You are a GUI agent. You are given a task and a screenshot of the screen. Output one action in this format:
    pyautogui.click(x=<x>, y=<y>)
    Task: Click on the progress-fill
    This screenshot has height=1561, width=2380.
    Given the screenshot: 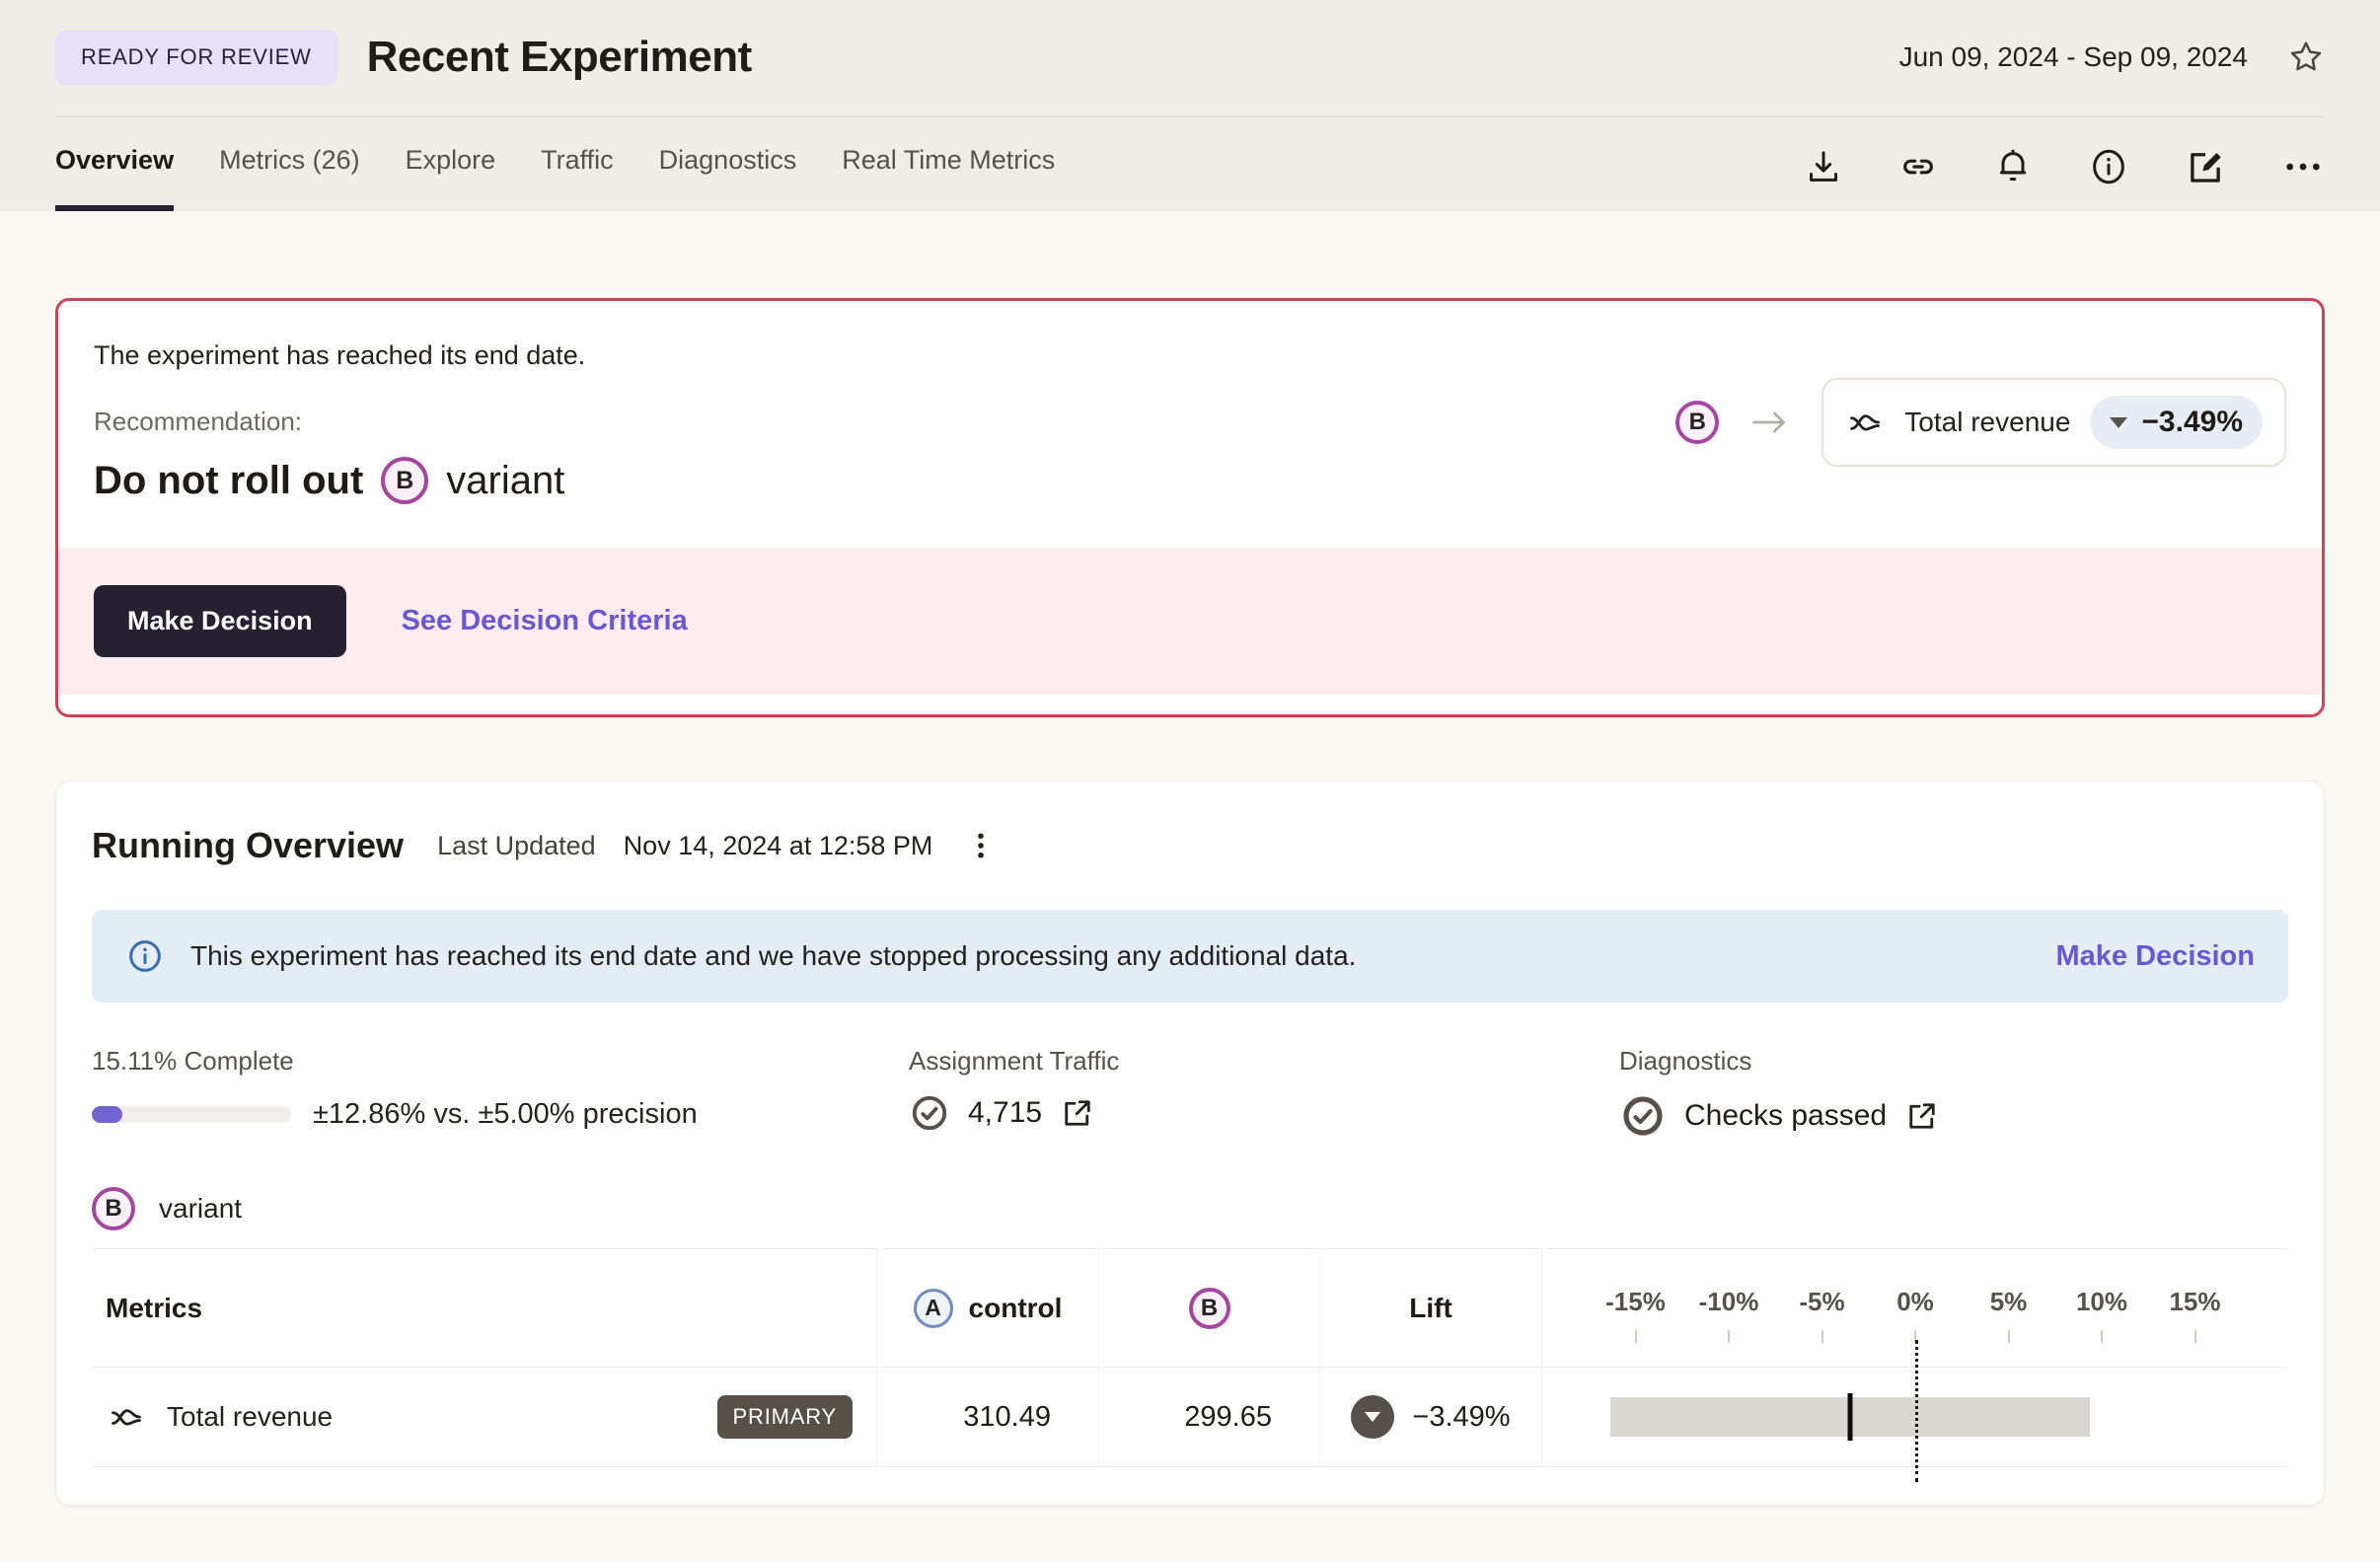 What is the action you would take?
    pyautogui.click(x=107, y=1114)
    